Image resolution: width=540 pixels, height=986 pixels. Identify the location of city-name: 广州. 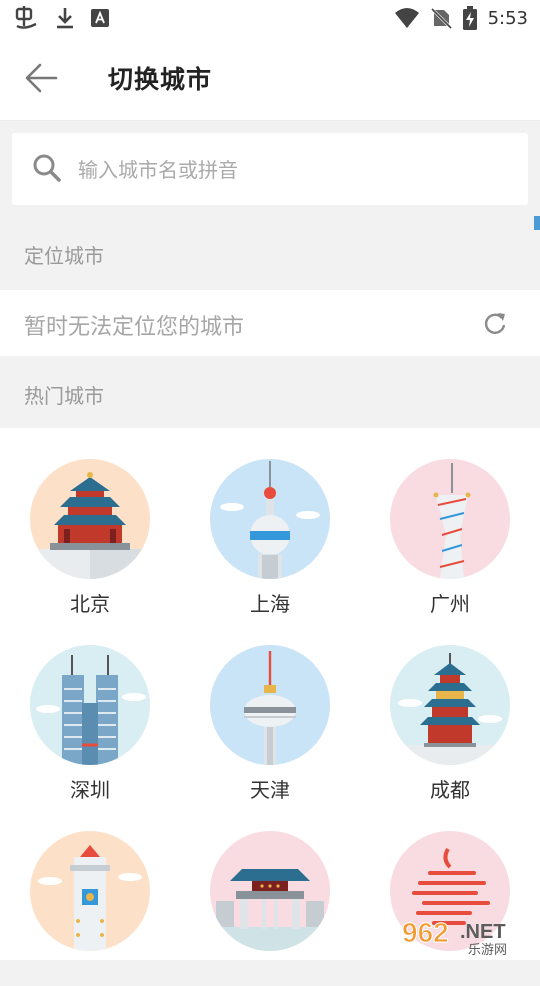
(450, 604).